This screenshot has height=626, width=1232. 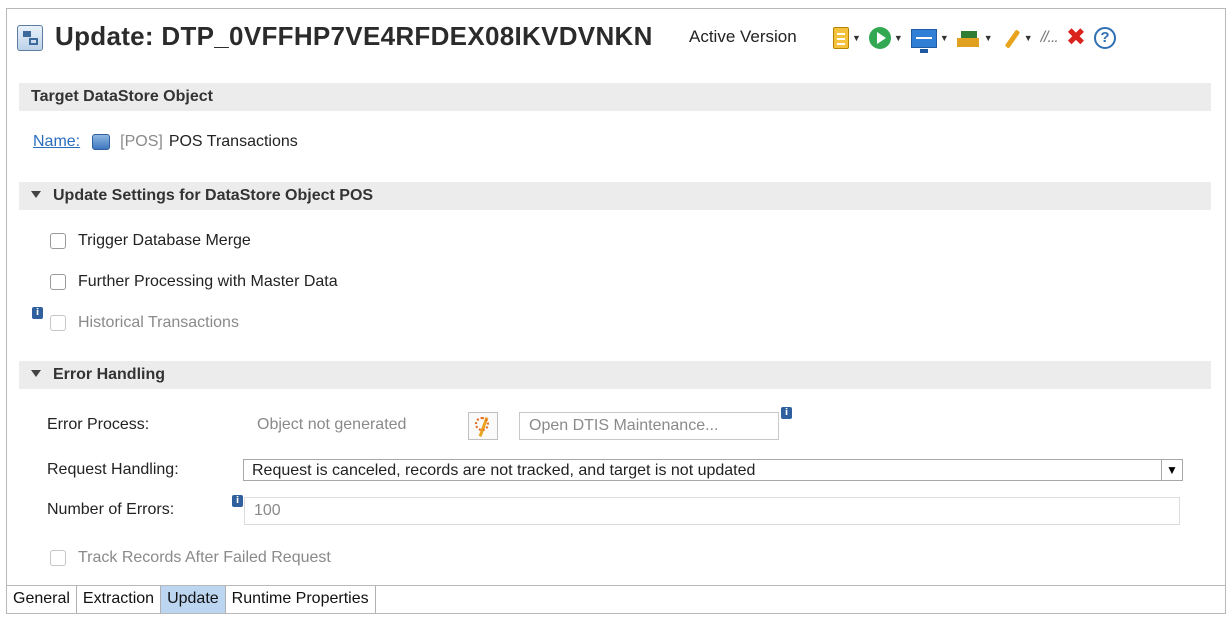 I want to click on document-button: ▼, so click(x=847, y=38).